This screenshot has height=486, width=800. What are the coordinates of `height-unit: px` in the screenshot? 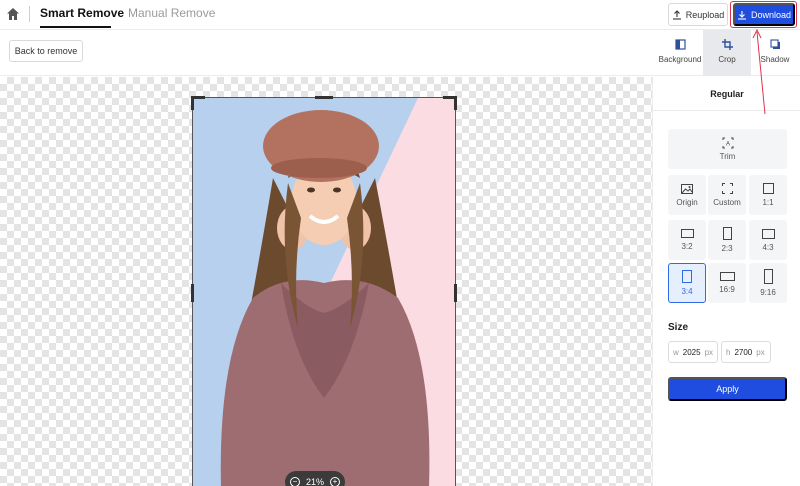 It's located at (760, 352).